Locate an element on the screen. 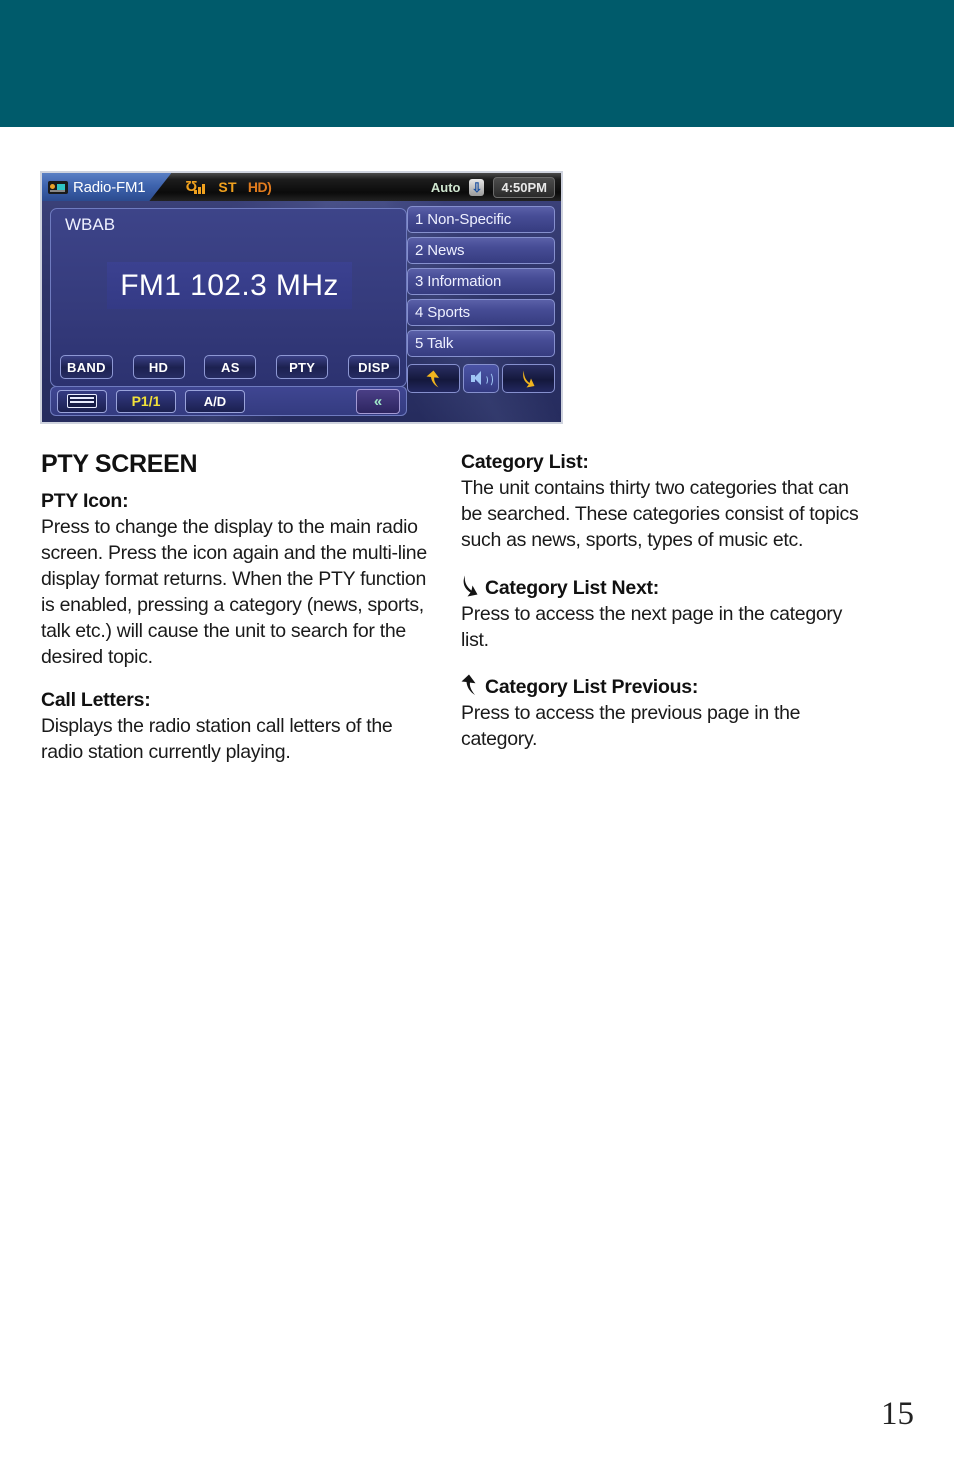 The width and height of the screenshot is (954, 1475). radio-icon is located at coordinates (58, 187).